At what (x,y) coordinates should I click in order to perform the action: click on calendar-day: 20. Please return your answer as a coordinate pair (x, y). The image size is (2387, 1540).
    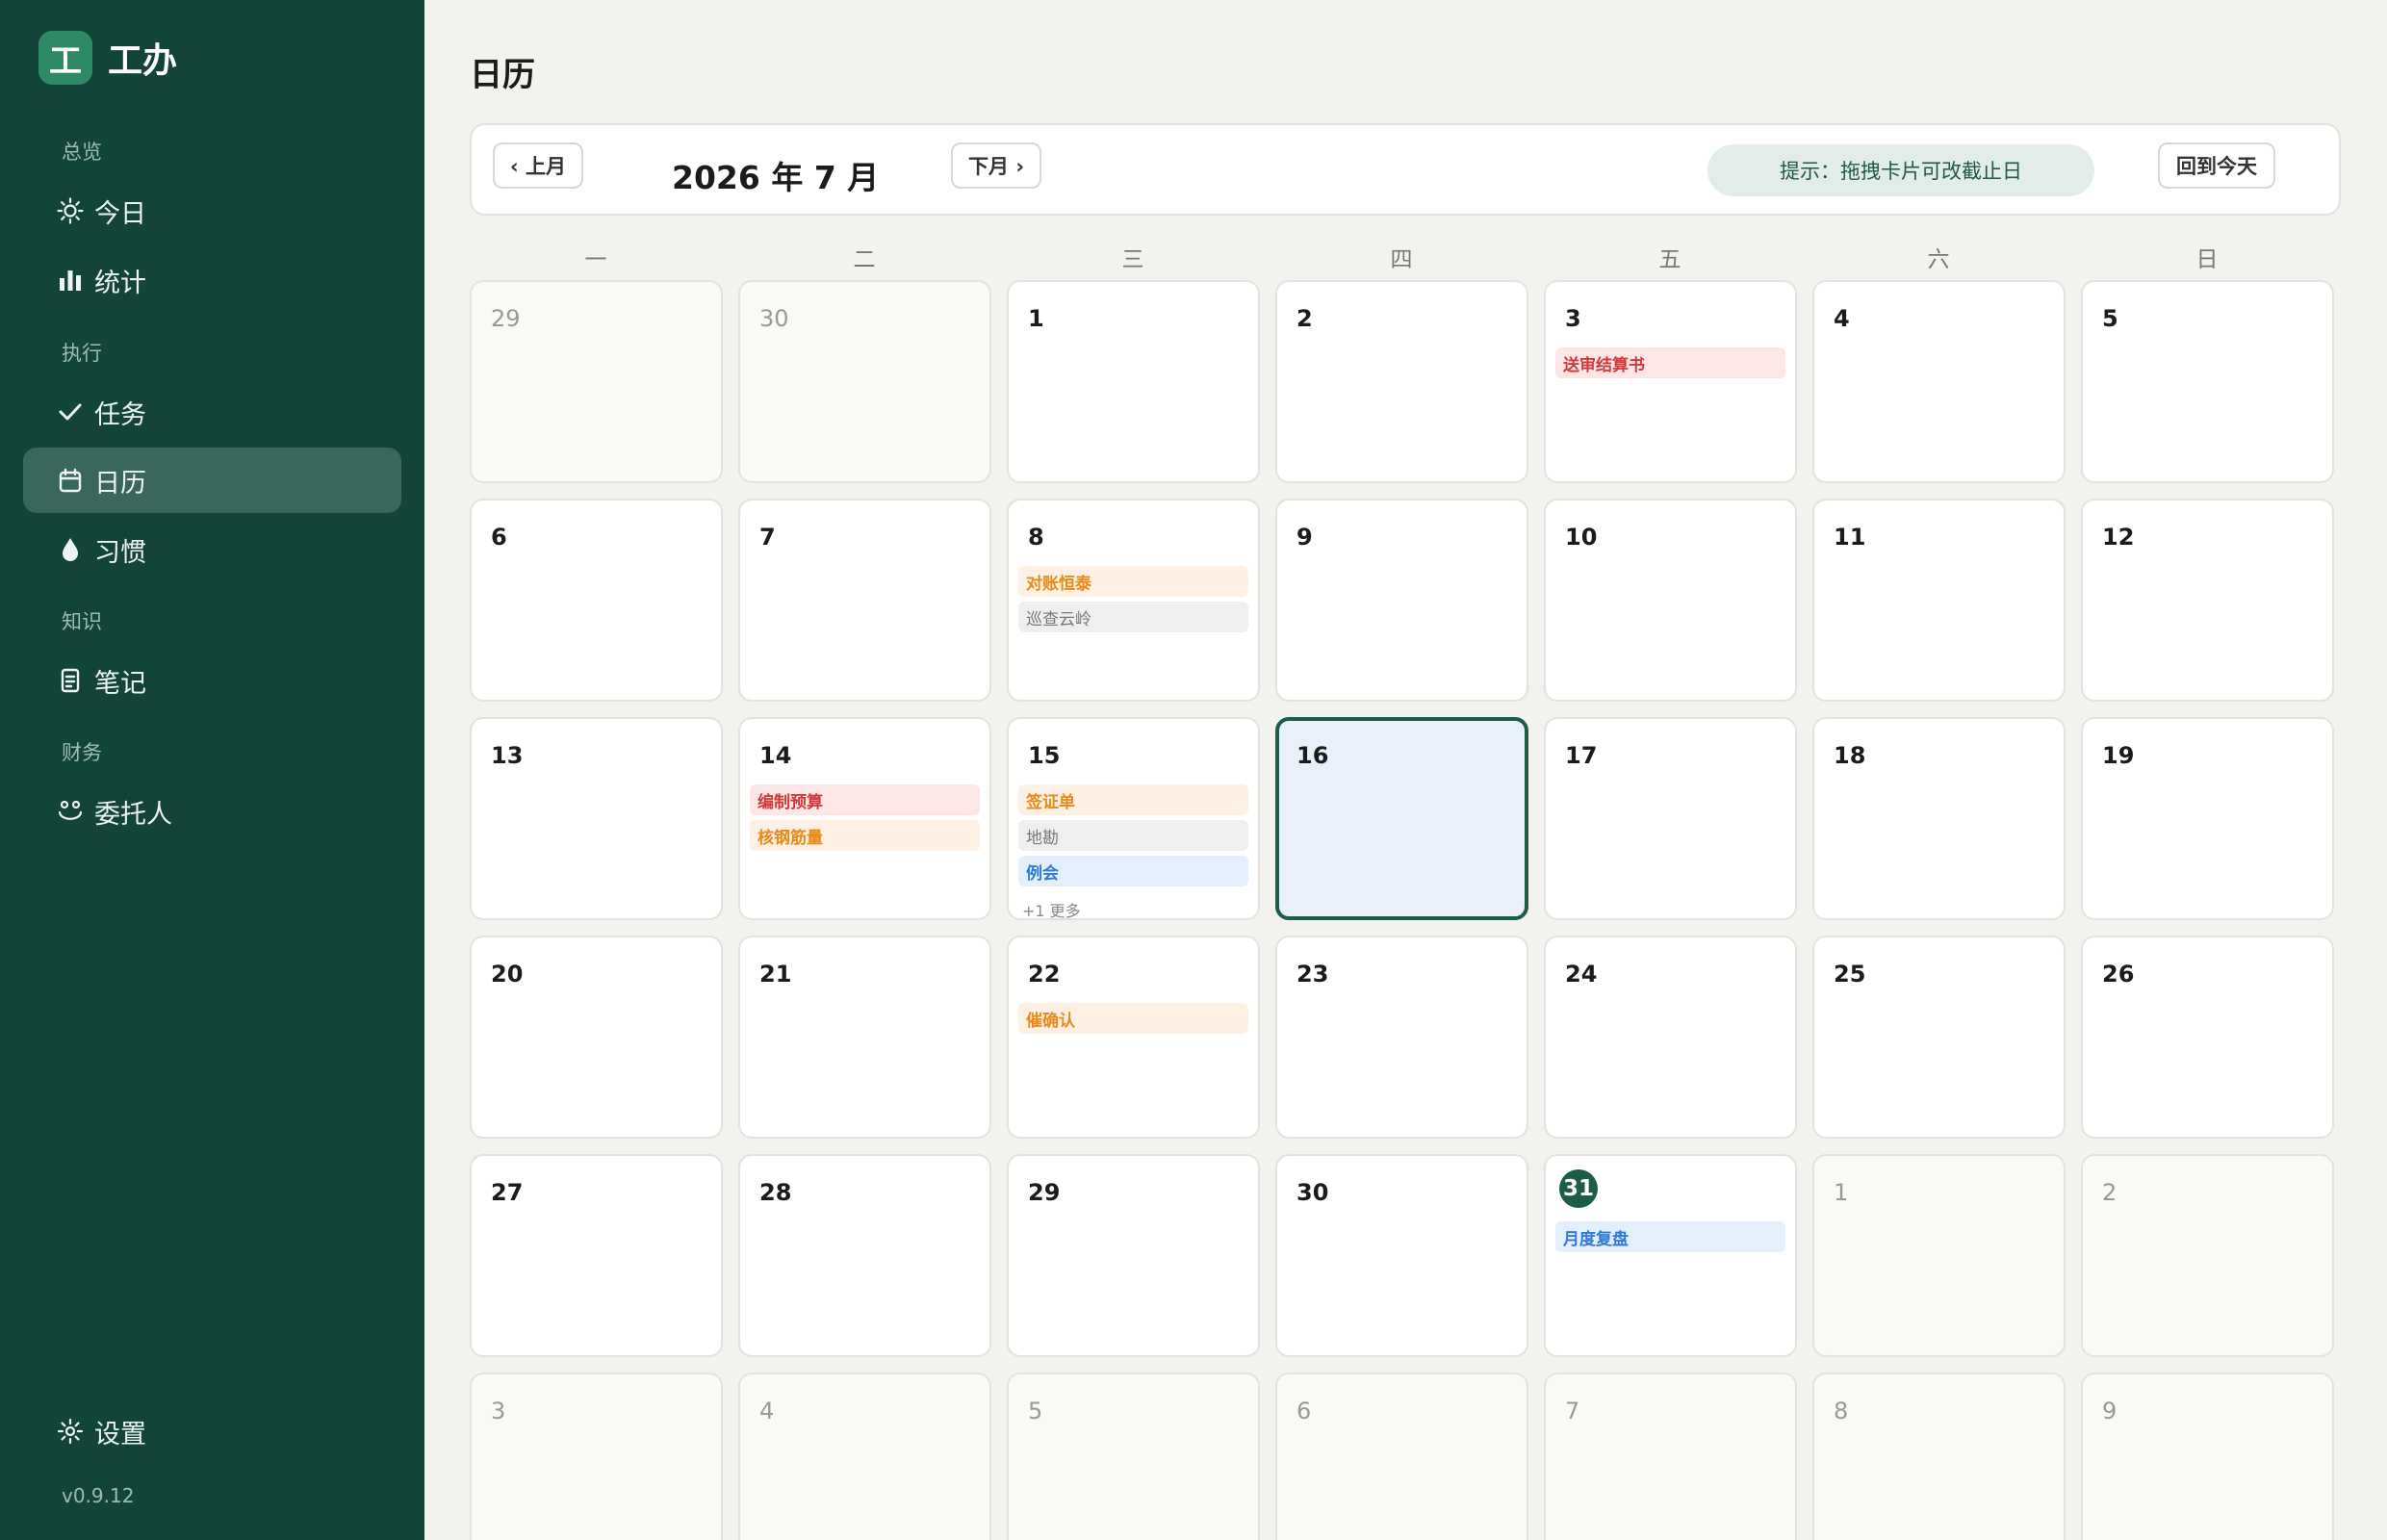
    Looking at the image, I should click on (596, 1037).